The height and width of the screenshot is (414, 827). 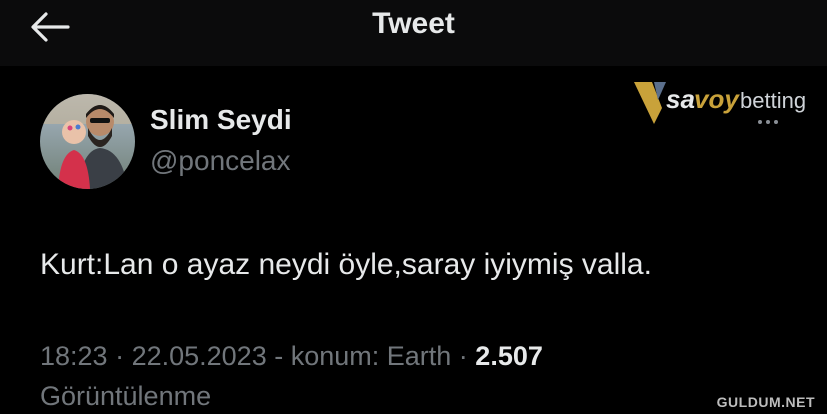 I want to click on tweet-time: 18:23, so click(x=74, y=356).